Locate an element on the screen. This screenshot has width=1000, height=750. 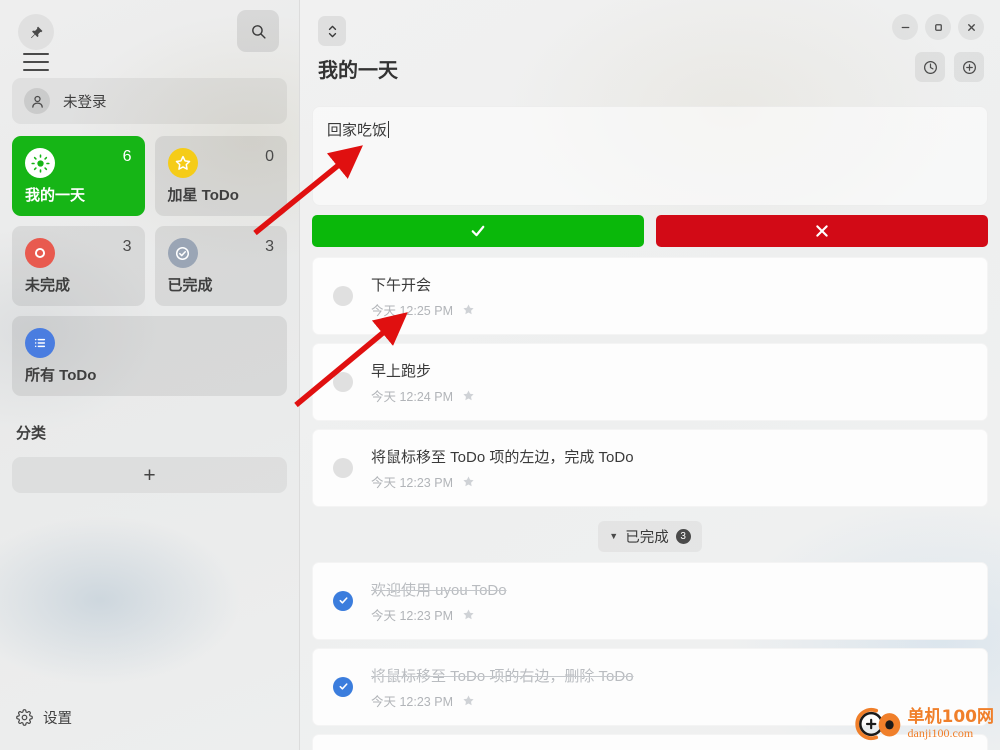
todo-title: 将鼠标移至 ToDo 项的右边，删除 ToDo is located at coordinates (502, 676).